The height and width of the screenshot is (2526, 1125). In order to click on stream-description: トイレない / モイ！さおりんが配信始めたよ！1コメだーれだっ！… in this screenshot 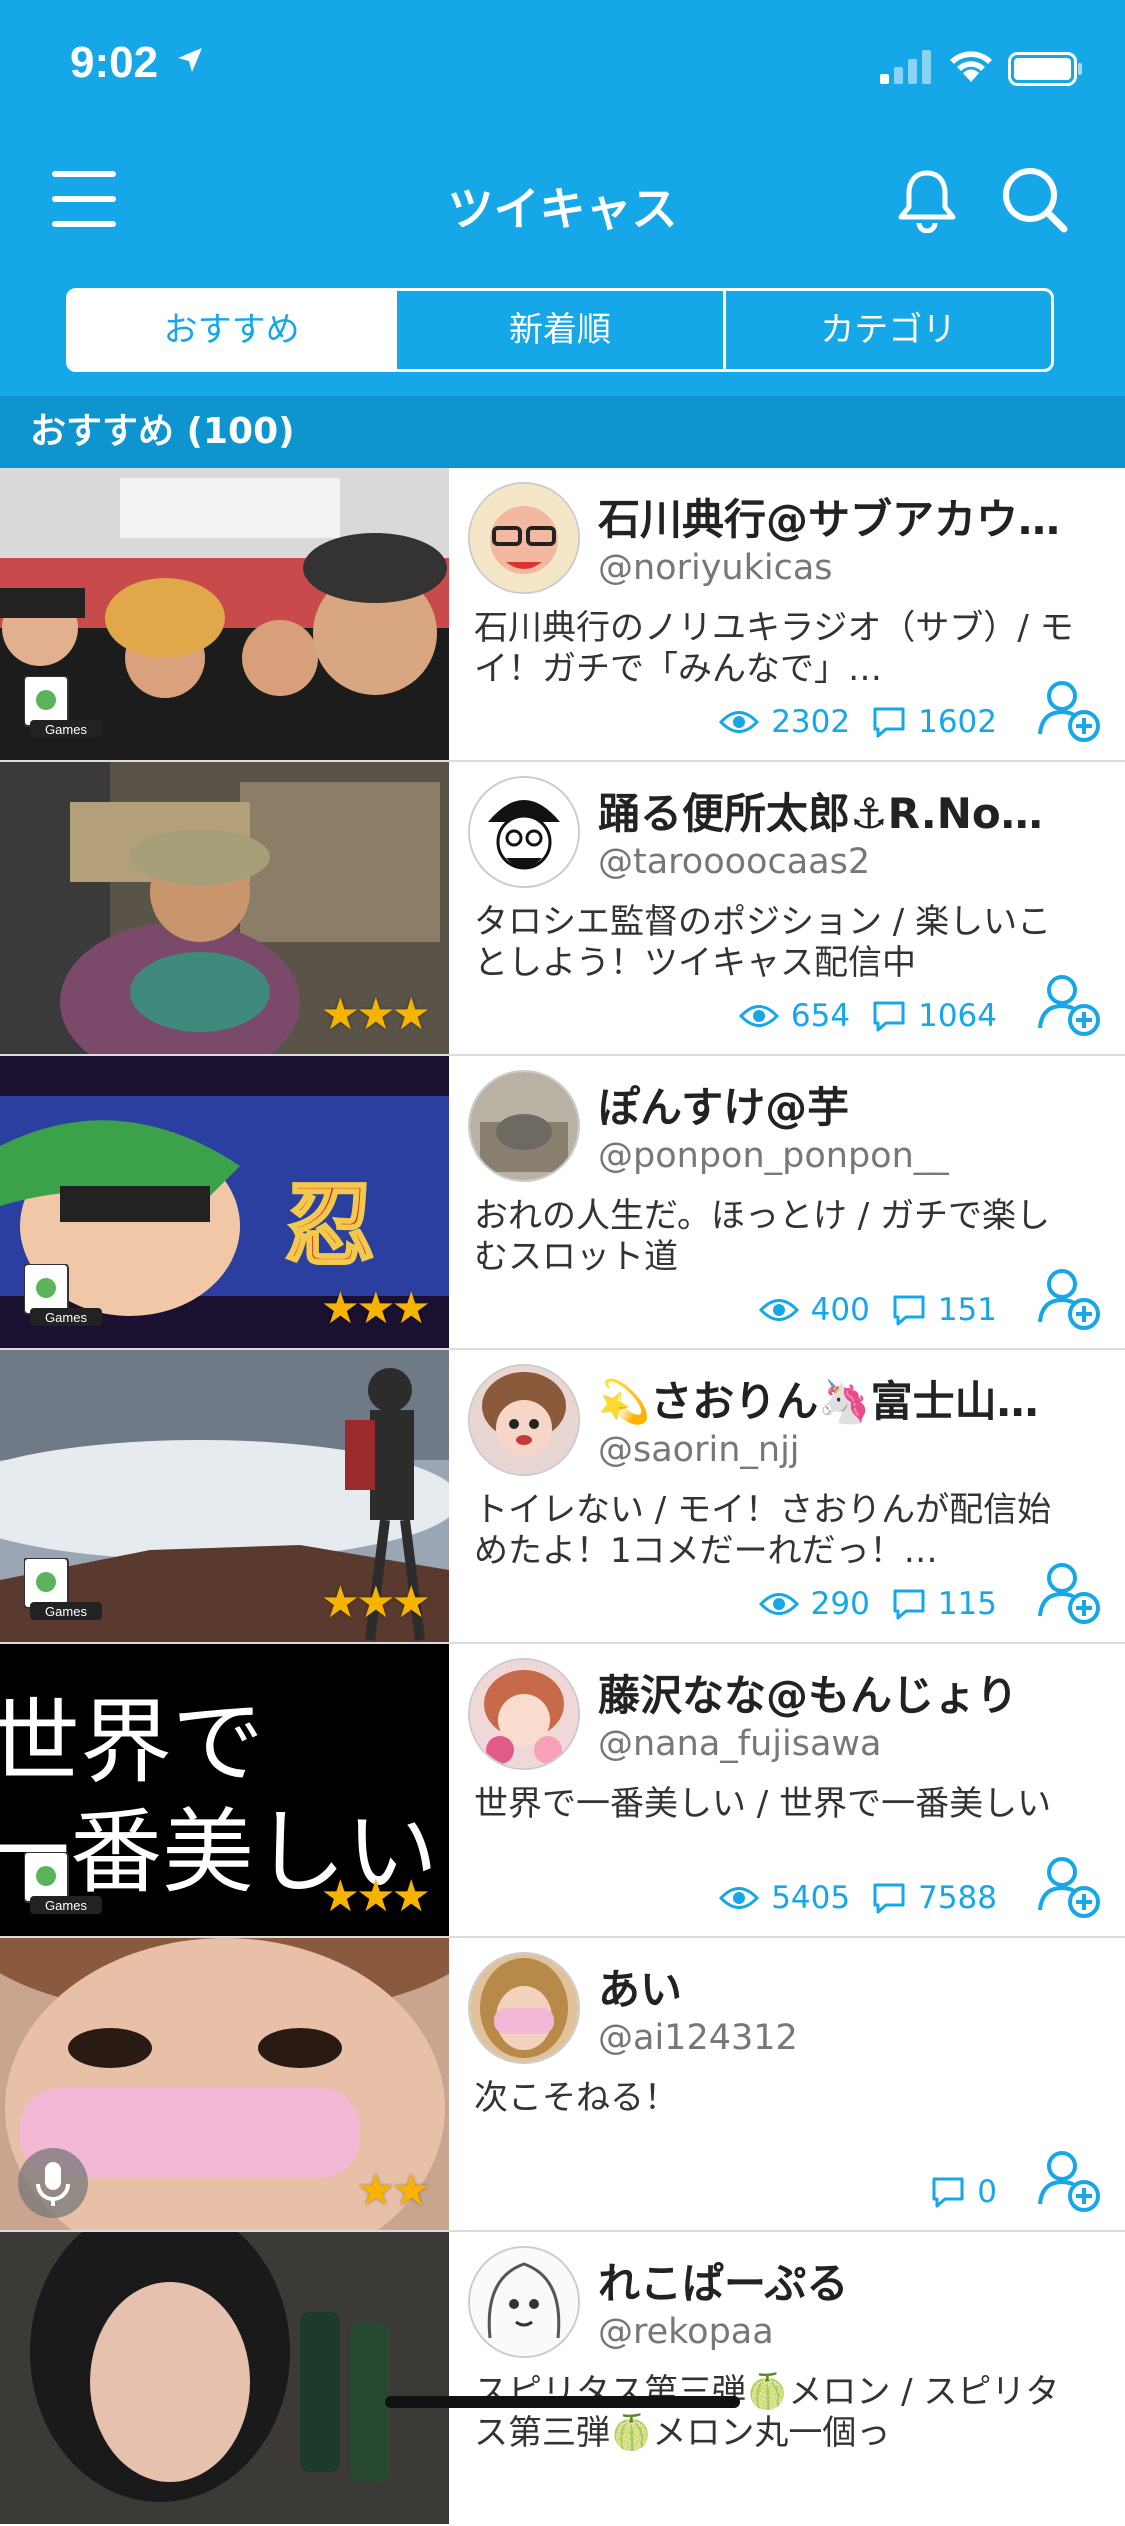, I will do `click(763, 1530)`.